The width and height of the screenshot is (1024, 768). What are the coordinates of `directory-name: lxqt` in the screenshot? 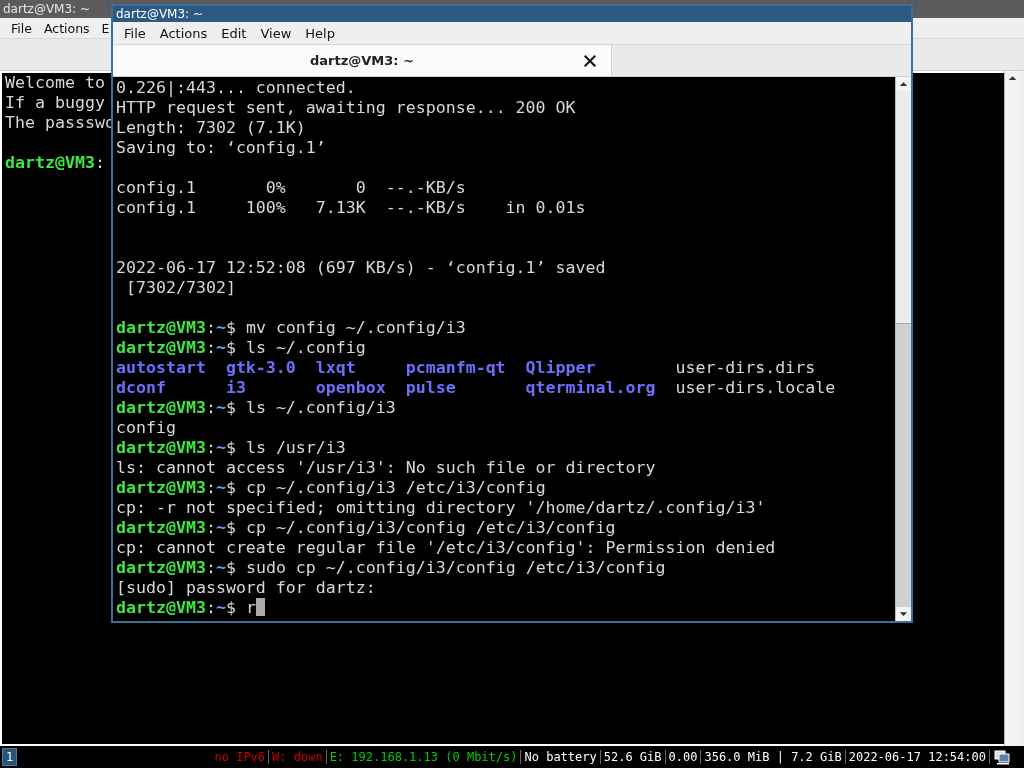 It's located at (336, 368).